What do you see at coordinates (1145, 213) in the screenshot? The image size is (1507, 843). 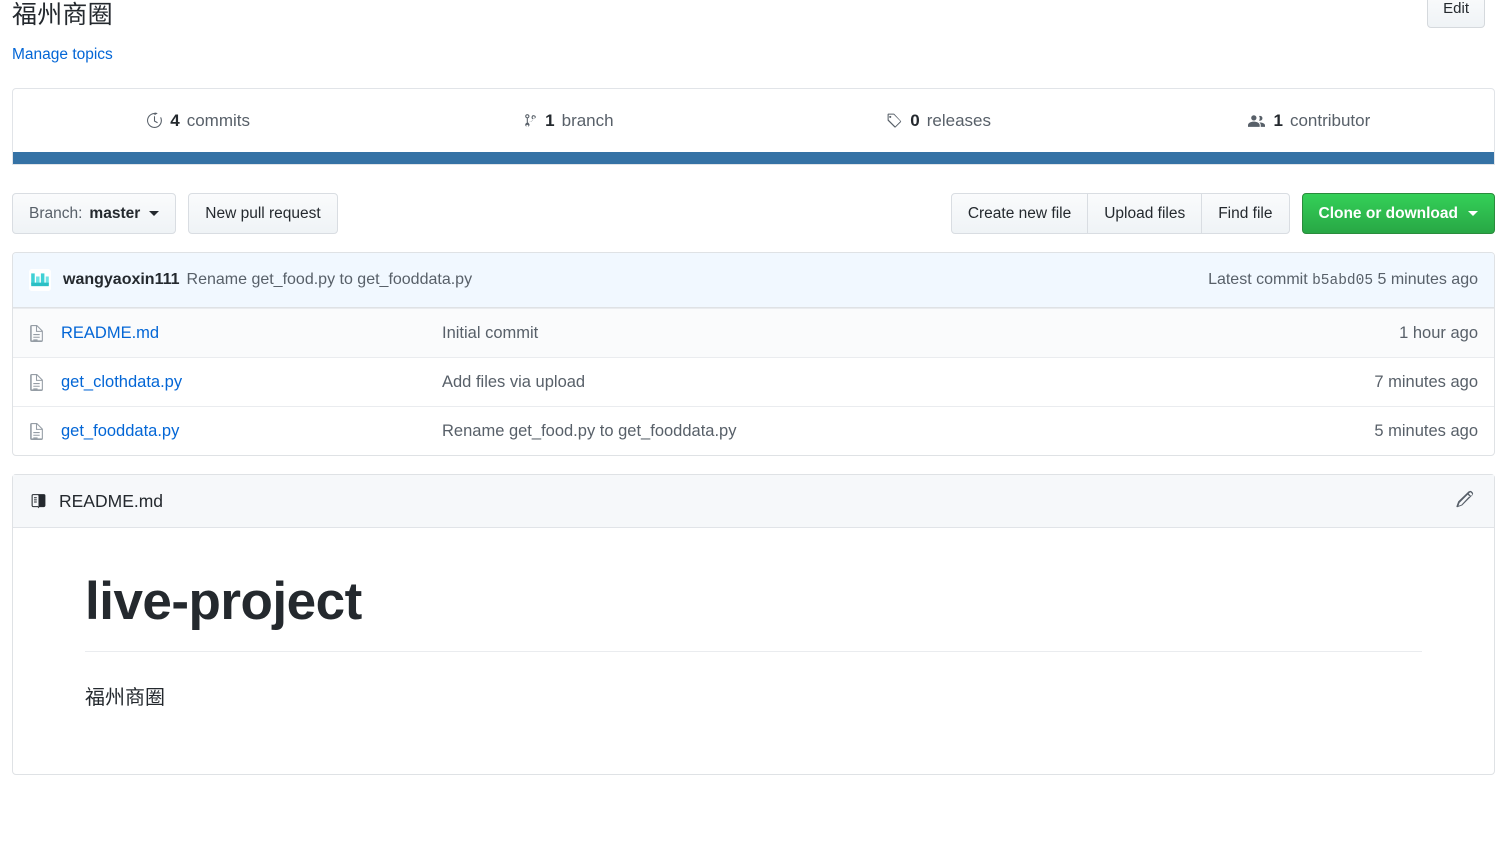 I see `upload-files-button: Upload files` at bounding box center [1145, 213].